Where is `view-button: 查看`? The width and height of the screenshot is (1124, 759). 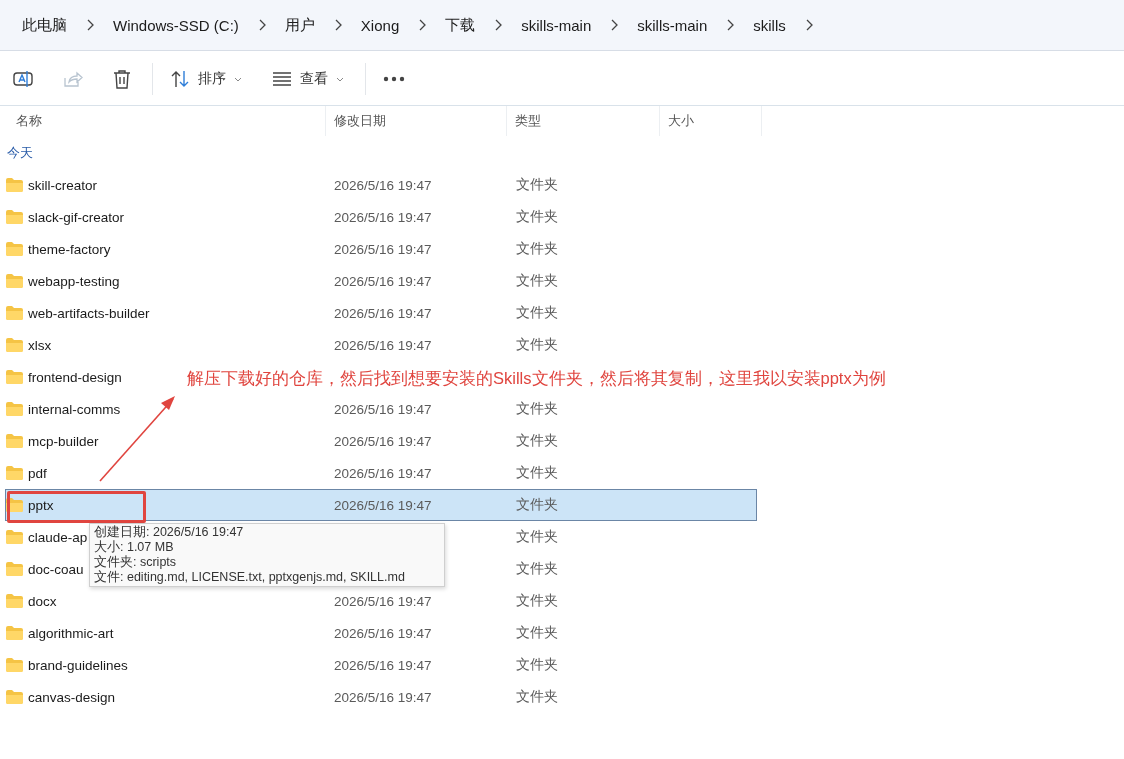
view-button: 查看 is located at coordinates (308, 79).